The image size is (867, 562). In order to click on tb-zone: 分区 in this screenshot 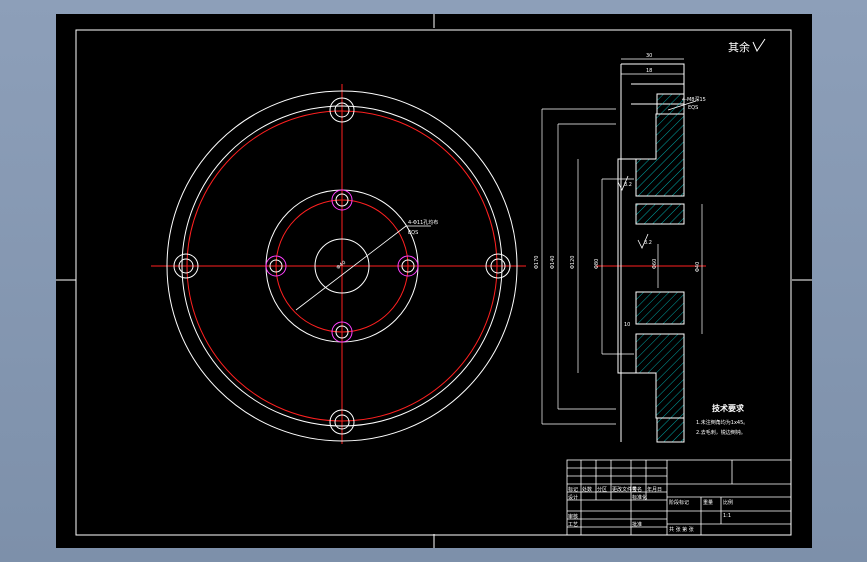, I will do `click(602, 489)`.